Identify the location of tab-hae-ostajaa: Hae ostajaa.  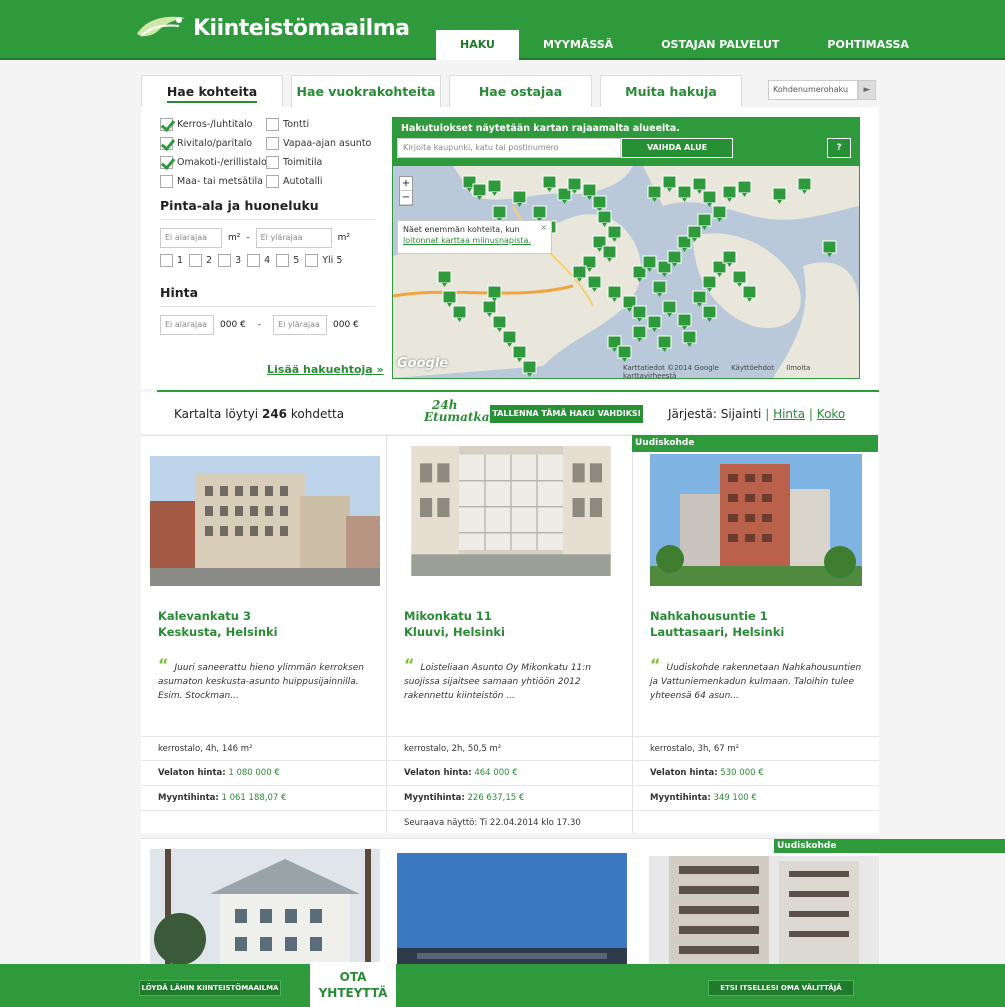
(520, 91).